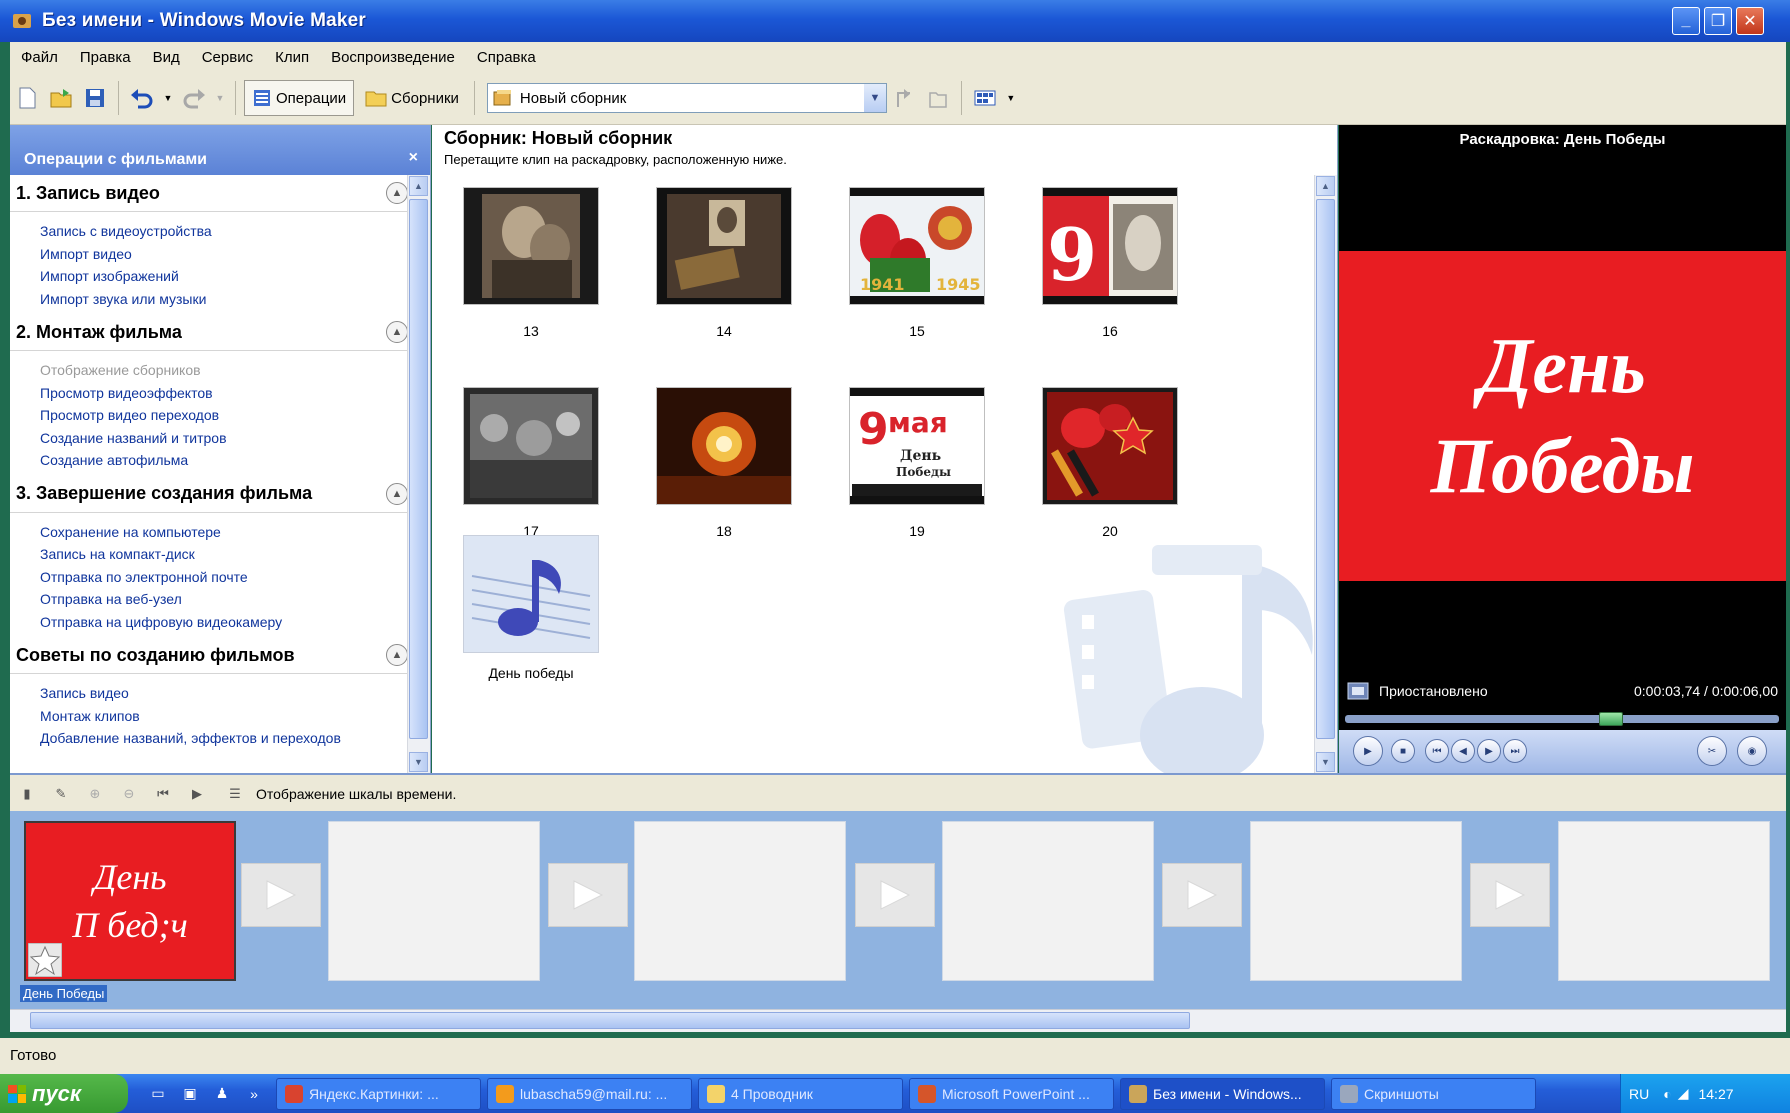 The height and width of the screenshot is (1113, 1790). I want to click on messenger-icon: ♟, so click(222, 1094).